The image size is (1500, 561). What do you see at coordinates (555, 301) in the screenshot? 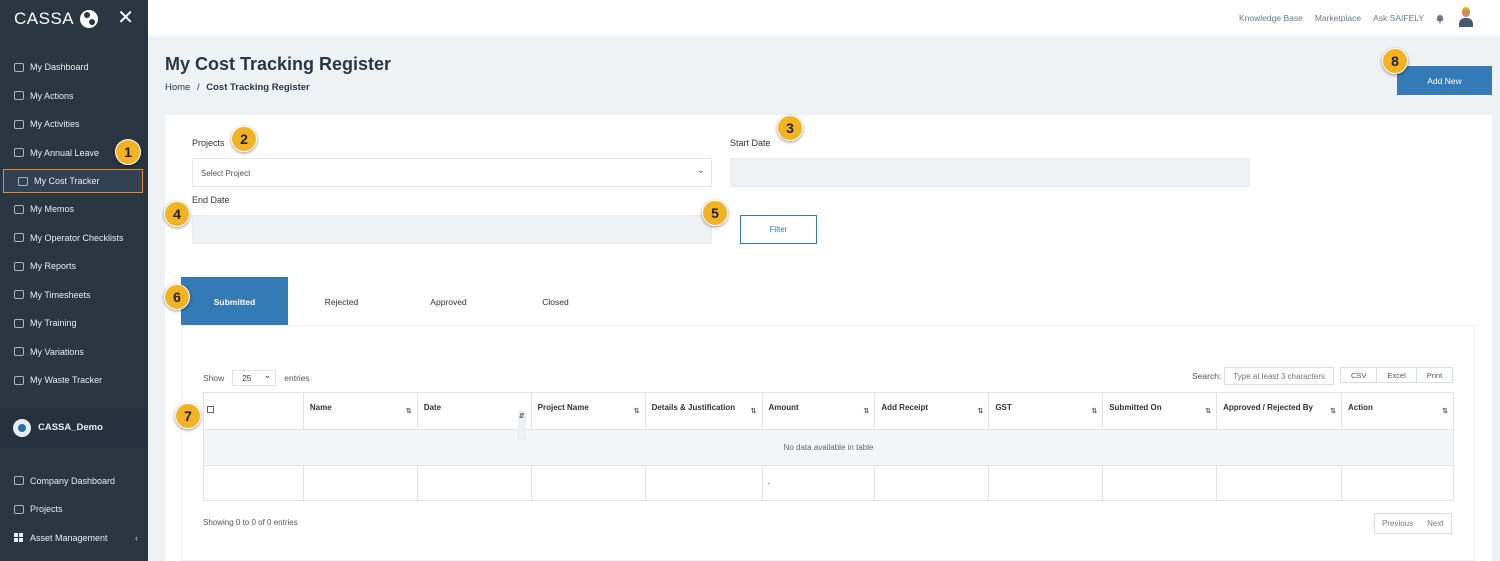
I see `tab-closed: Closed` at bounding box center [555, 301].